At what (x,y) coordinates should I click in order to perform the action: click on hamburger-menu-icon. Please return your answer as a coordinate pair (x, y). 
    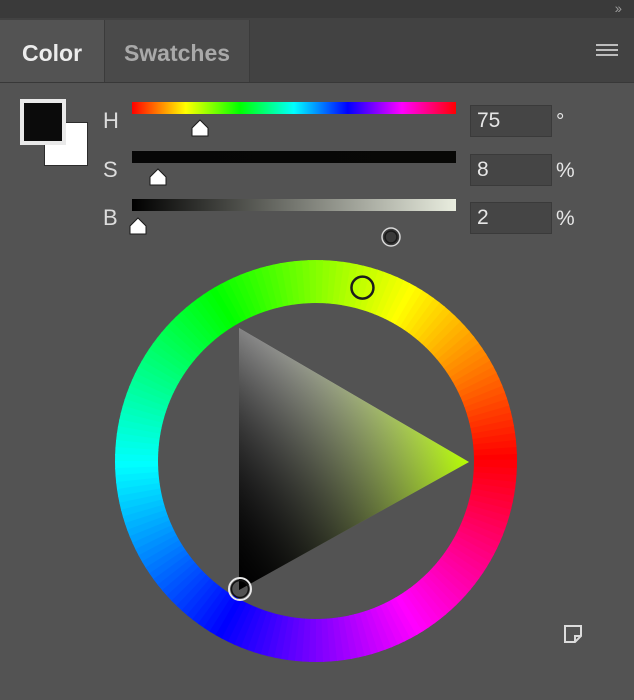
    Looking at the image, I should click on (607, 51).